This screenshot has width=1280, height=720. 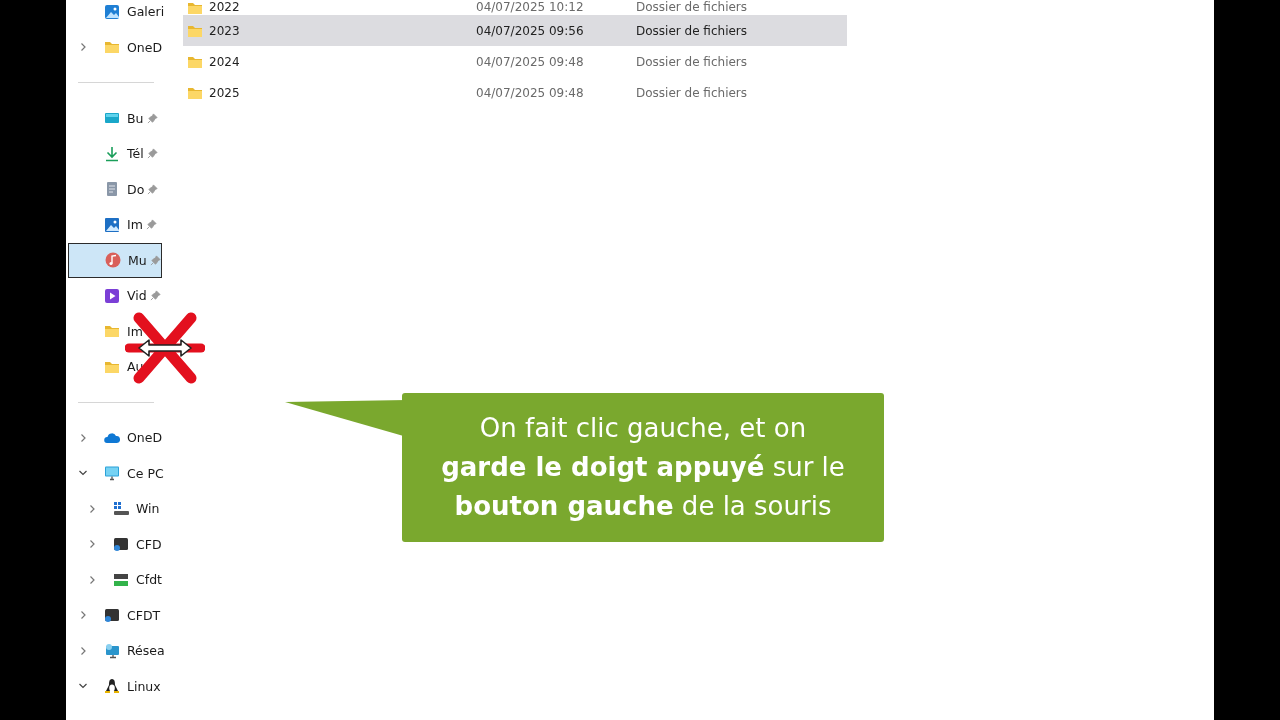 I want to click on nav-item-label: Résea, so click(x=146, y=651).